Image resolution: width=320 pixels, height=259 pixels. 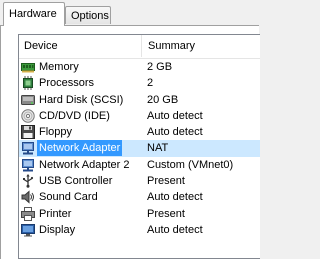 What do you see at coordinates (139, 67) in the screenshot?
I see `device-row-memory: Memory 2 GB` at bounding box center [139, 67].